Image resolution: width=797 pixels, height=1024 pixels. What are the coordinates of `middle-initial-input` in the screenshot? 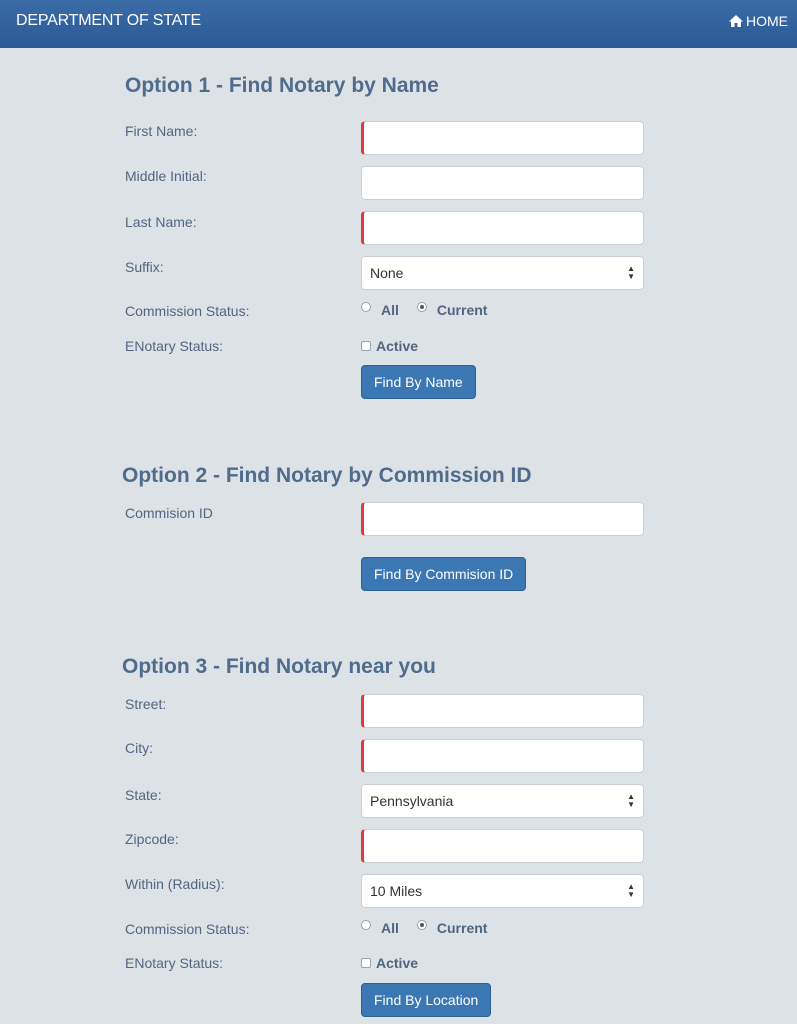 It's located at (502, 183).